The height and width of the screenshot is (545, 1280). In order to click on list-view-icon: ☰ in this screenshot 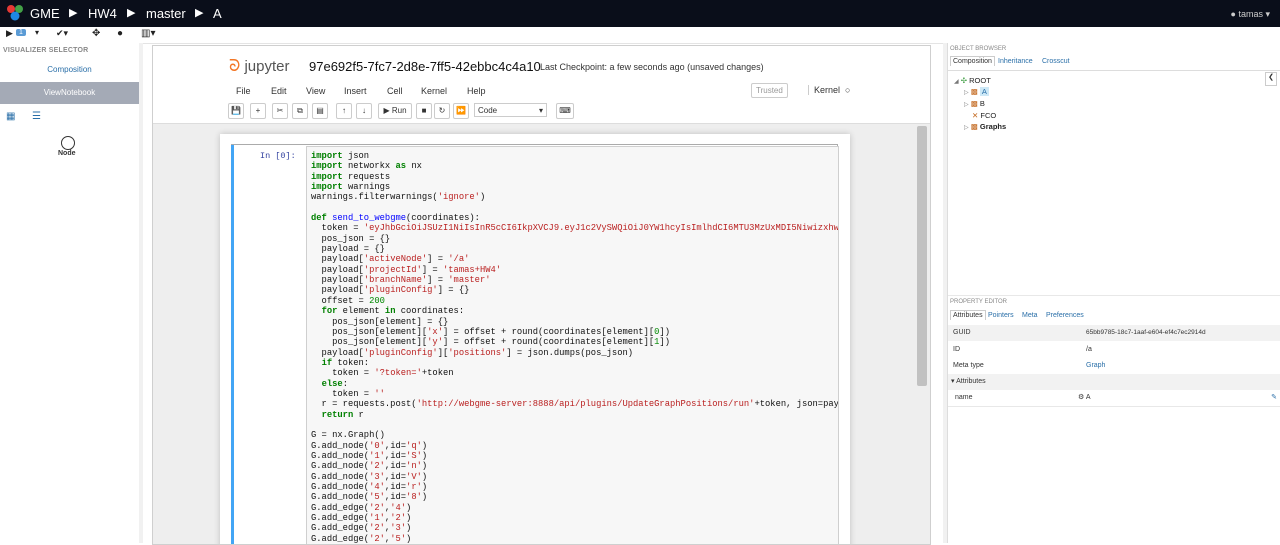, I will do `click(36, 116)`.